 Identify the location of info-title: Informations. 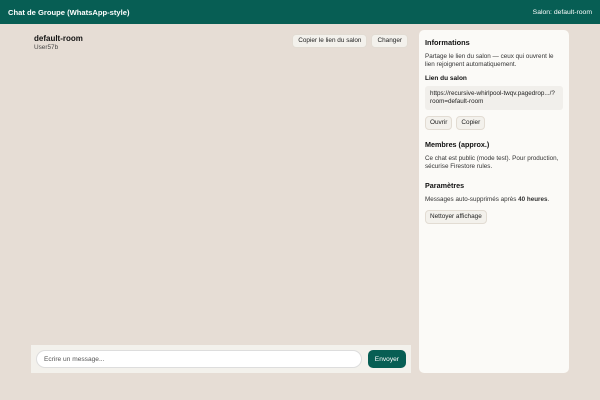
(447, 42).